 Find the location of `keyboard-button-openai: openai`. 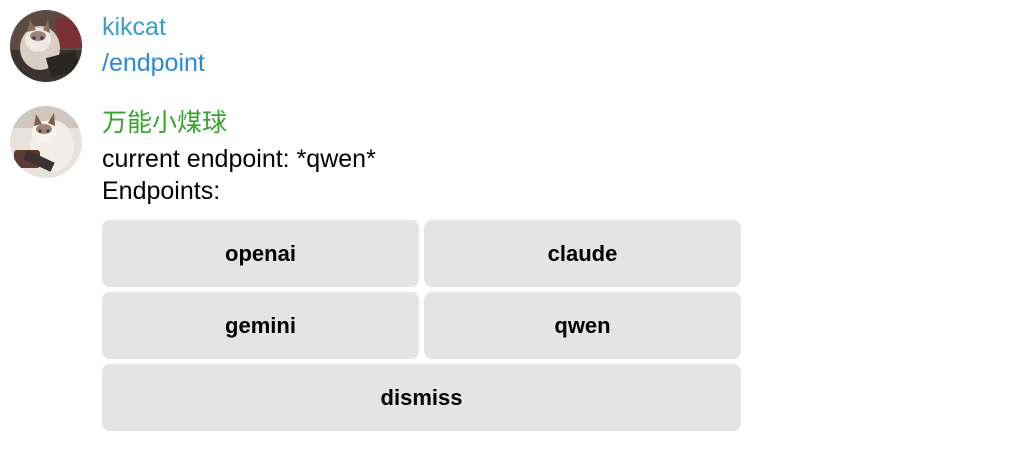

keyboard-button-openai: openai is located at coordinates (260, 253).